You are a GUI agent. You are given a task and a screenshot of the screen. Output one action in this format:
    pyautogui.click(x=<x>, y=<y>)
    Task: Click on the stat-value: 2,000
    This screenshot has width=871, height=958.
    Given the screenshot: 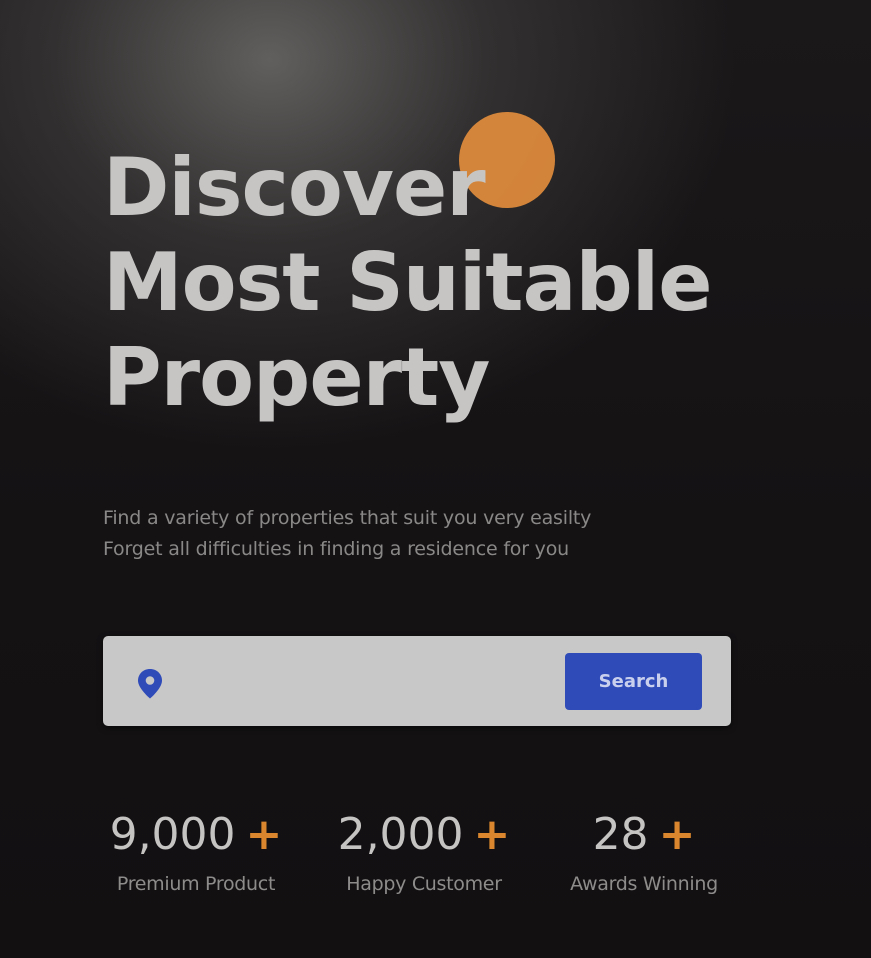 What is the action you would take?
    pyautogui.click(x=400, y=834)
    